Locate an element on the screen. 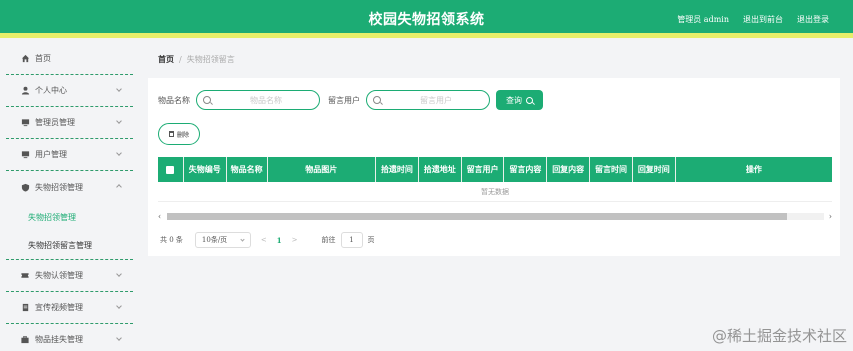 Image resolution: width=853 pixels, height=351 pixels. column-header: 物品名称 is located at coordinates (247, 169).